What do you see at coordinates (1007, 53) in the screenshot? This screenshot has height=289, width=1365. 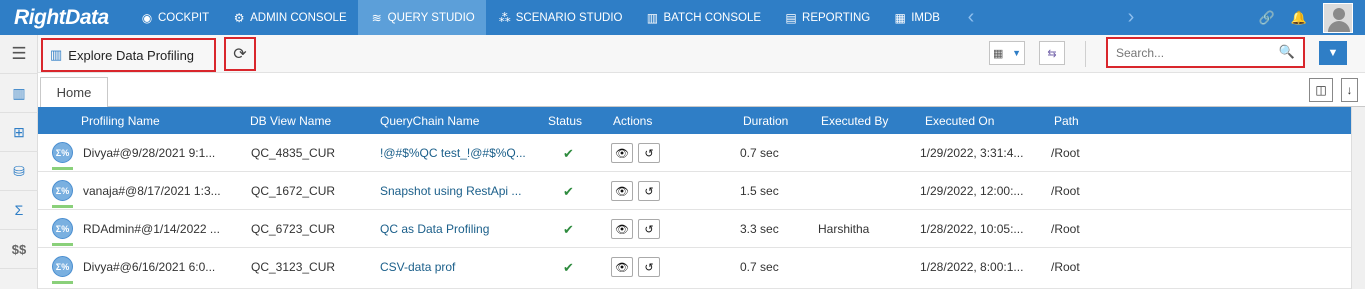 I see `add-table-dropdown-button: ▦ ▼` at bounding box center [1007, 53].